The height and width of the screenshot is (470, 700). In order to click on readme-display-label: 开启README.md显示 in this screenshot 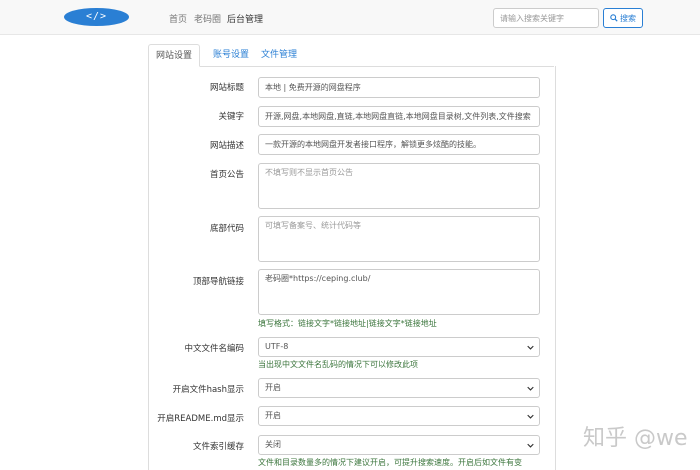, I will do `click(200, 419)`.